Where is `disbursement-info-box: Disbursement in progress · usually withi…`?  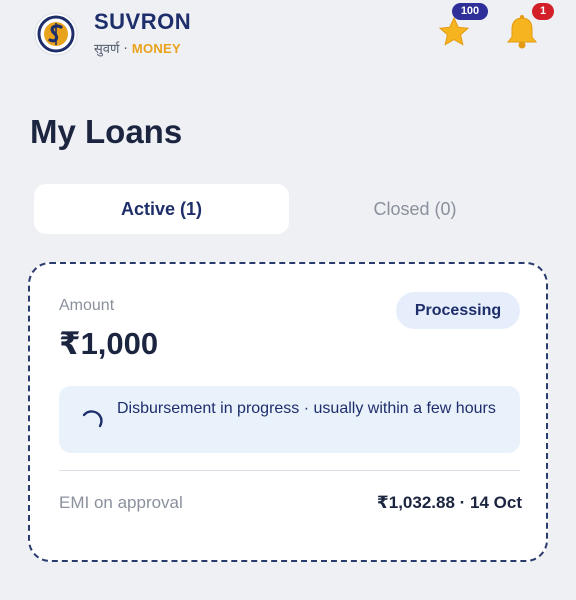
disbursement-info-box: Disbursement in progress · usually withi… is located at coordinates (289, 419).